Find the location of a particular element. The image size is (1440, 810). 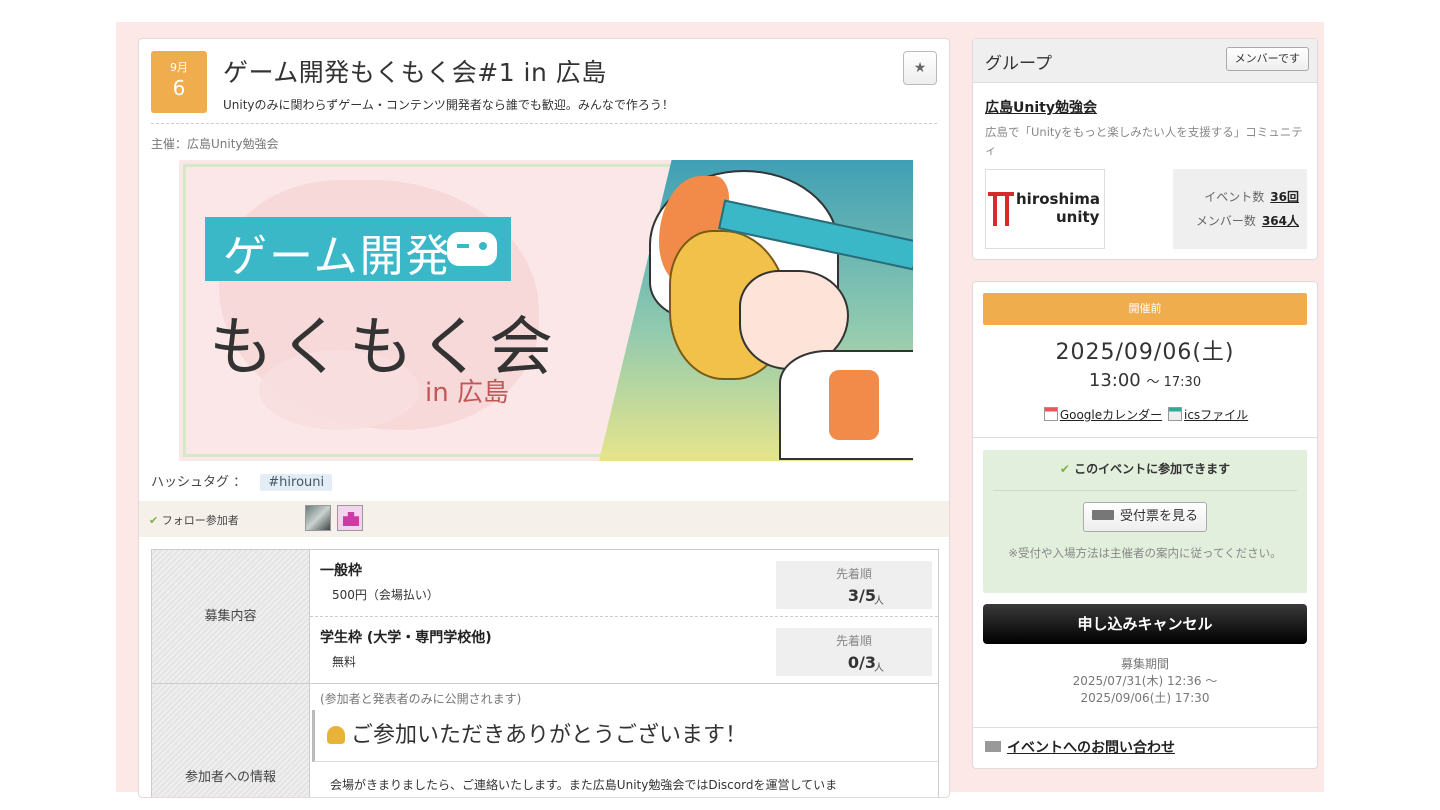

recruitment-label: 募集期間 is located at coordinates (1144, 664).